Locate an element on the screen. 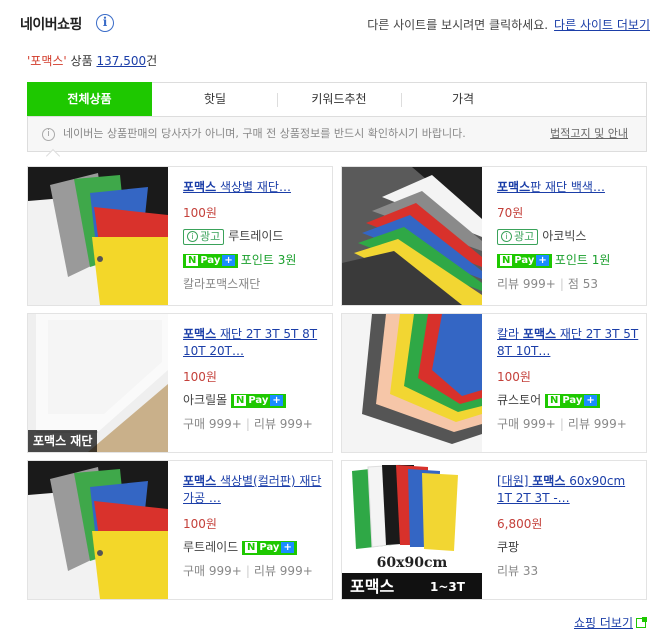 Image resolution: width=658 pixels, height=636 pixels. seller-name: 쿠팡 is located at coordinates (508, 547).